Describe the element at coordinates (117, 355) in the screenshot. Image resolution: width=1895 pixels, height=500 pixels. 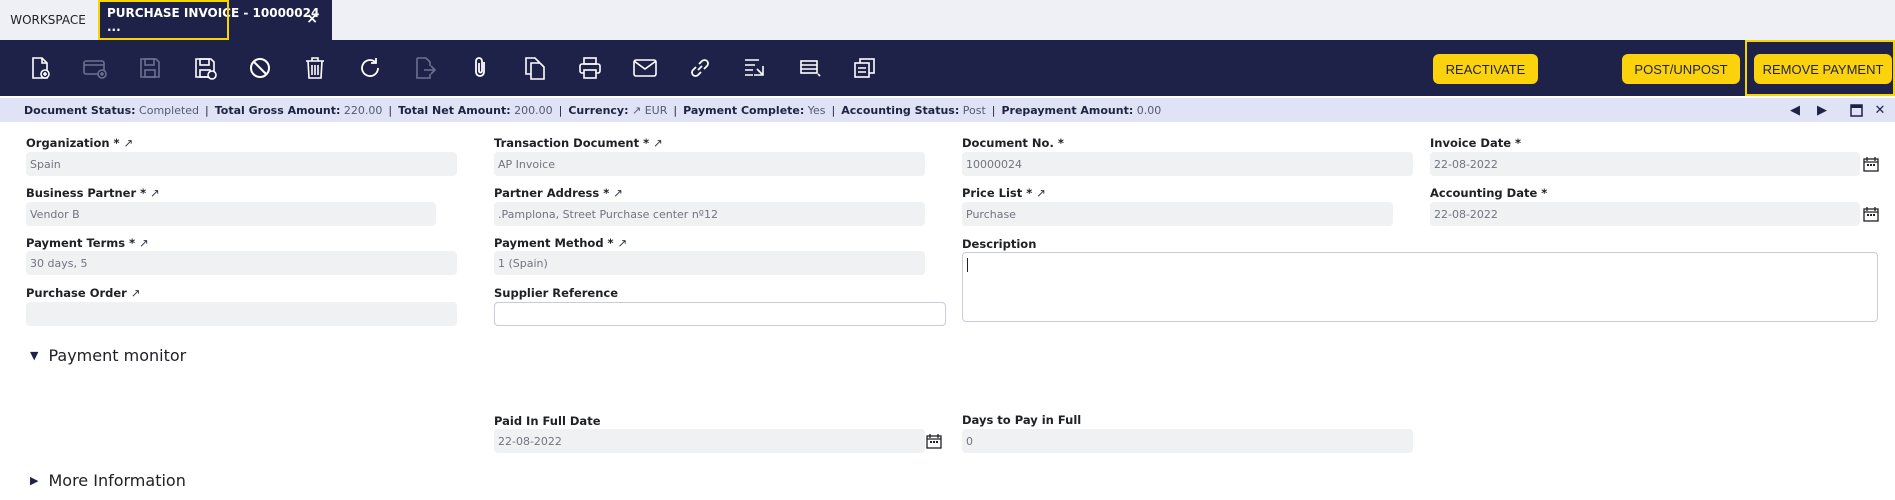
I see `payment-monitor-title: Payment monitor` at that location.